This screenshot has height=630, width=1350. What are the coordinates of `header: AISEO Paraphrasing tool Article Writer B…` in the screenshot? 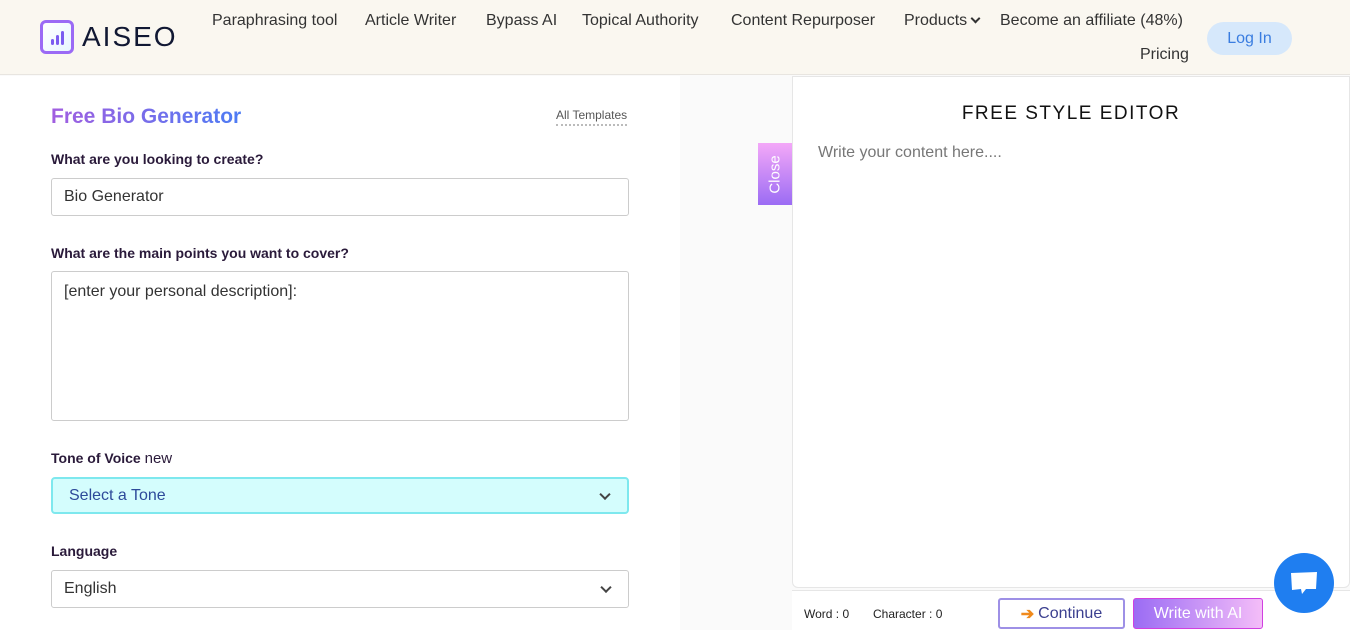 It's located at (675, 37).